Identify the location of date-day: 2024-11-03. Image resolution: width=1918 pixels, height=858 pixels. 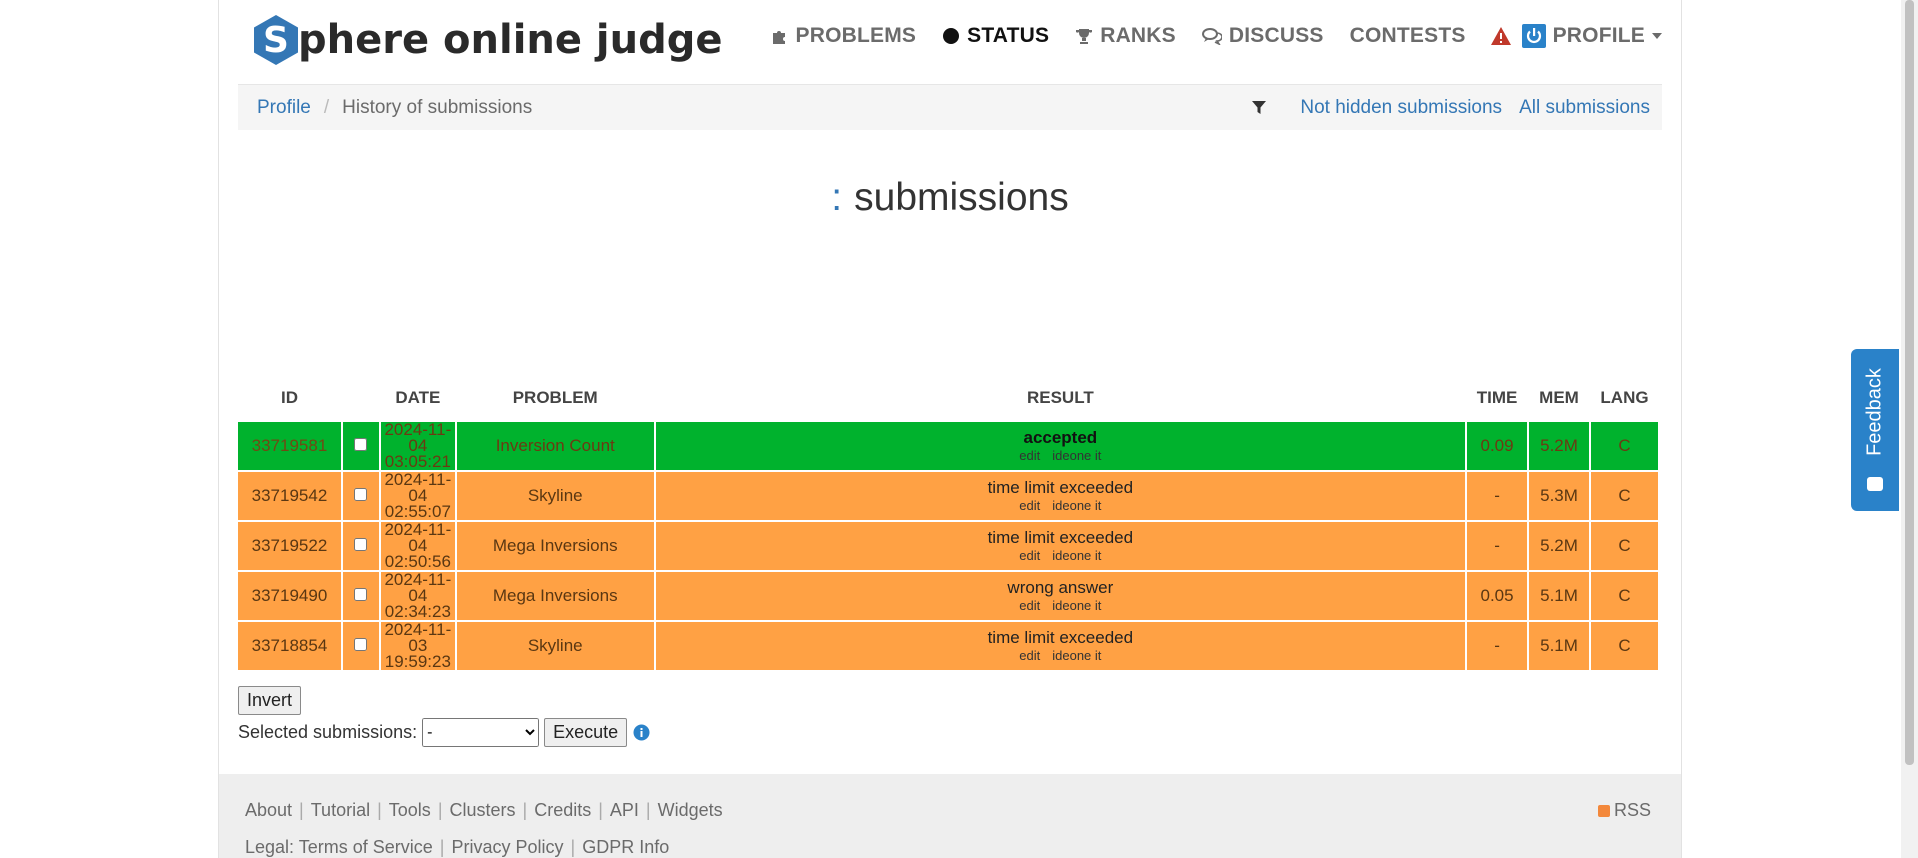
(418, 637).